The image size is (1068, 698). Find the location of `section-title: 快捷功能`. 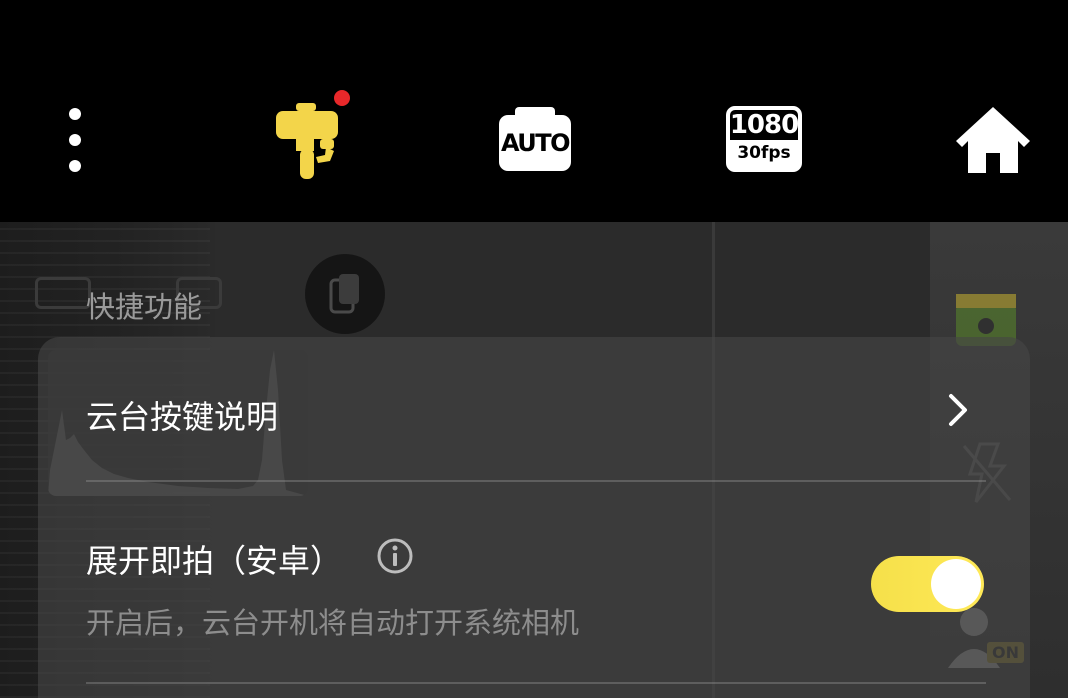

section-title: 快捷功能 is located at coordinates (144, 307).